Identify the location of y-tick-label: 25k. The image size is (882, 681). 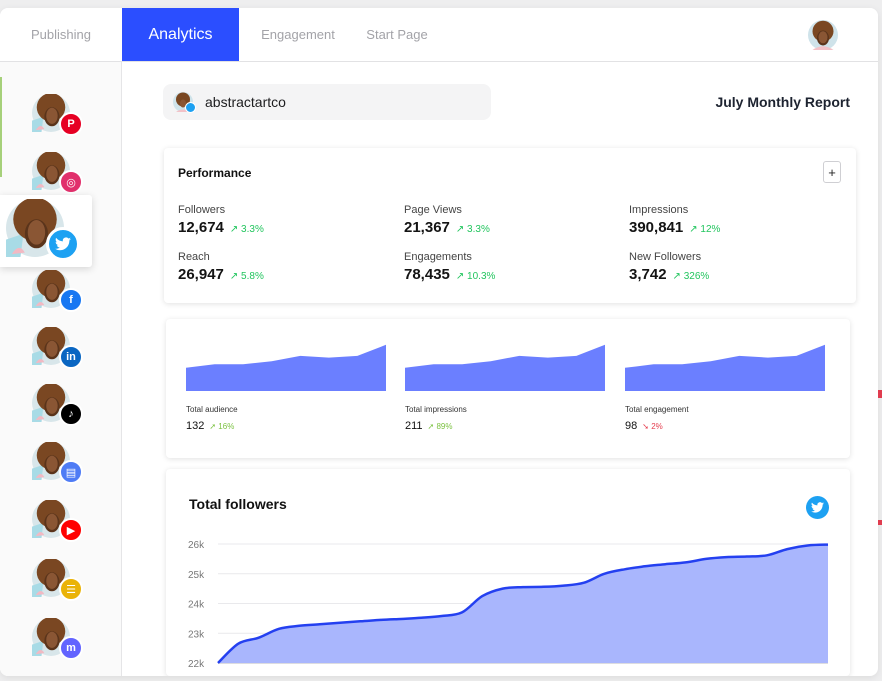
(196, 575).